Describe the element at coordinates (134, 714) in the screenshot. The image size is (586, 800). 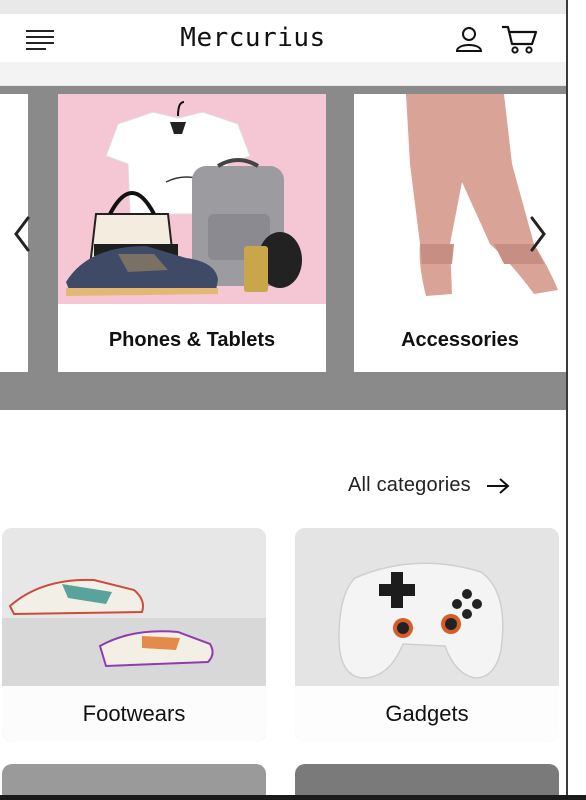
I see `category-tile-label: Footwears` at that location.